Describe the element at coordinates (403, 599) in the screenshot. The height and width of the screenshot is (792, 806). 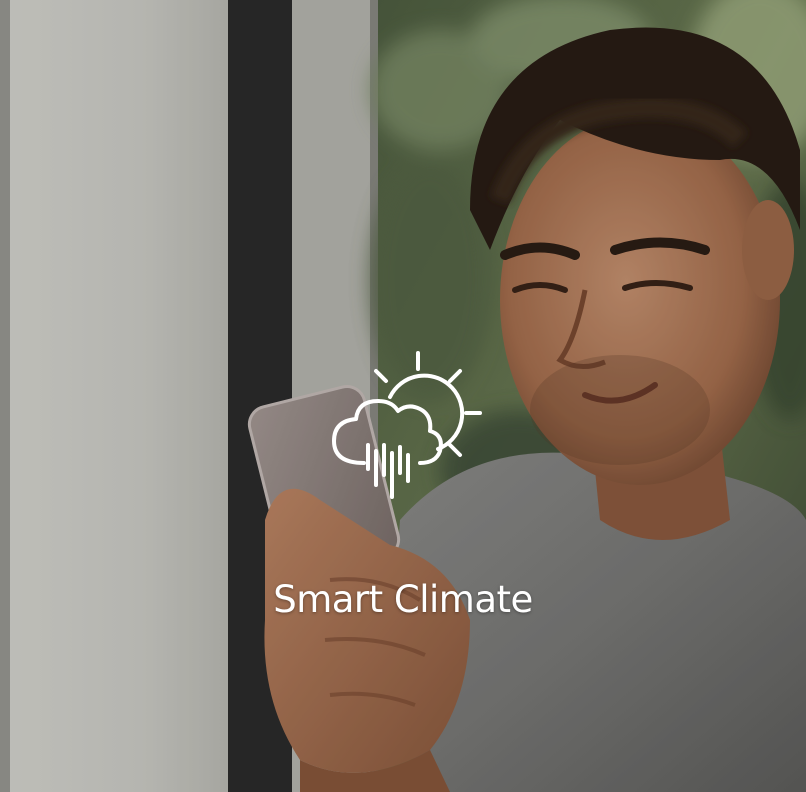
I see `tile-title: Smart Climate` at that location.